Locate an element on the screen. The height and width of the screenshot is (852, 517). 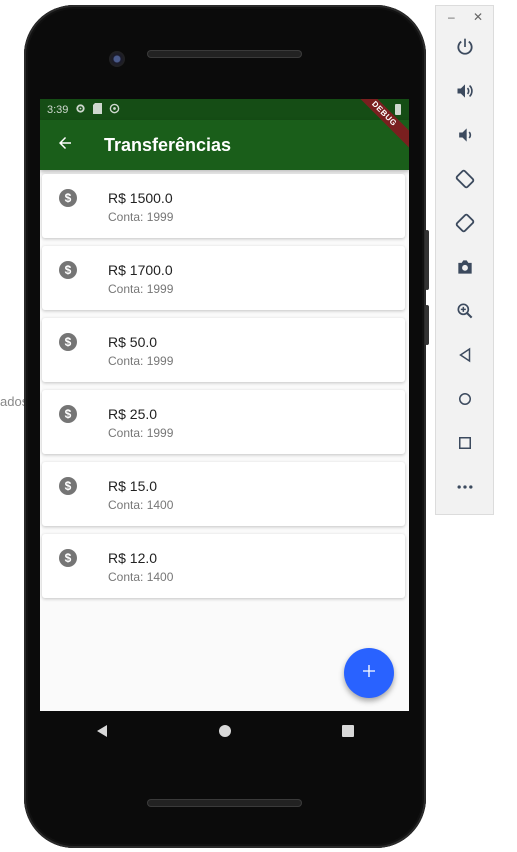
transfer-value: R$ 12.0 is located at coordinates (133, 558).